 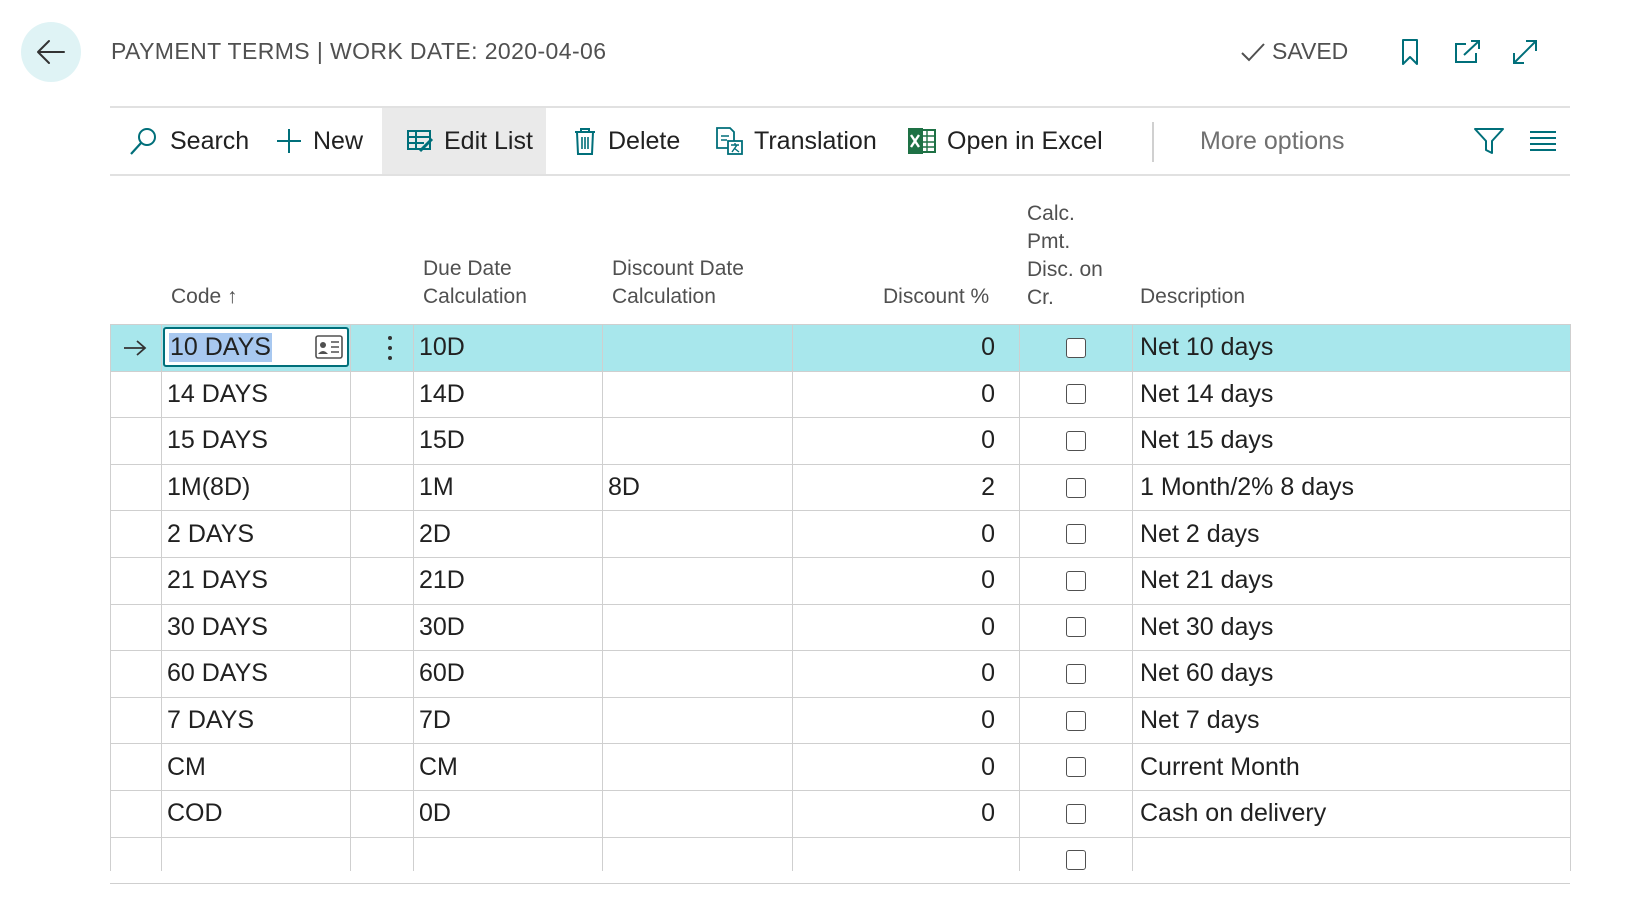 I want to click on edit-list-button: Edit List, so click(x=464, y=141).